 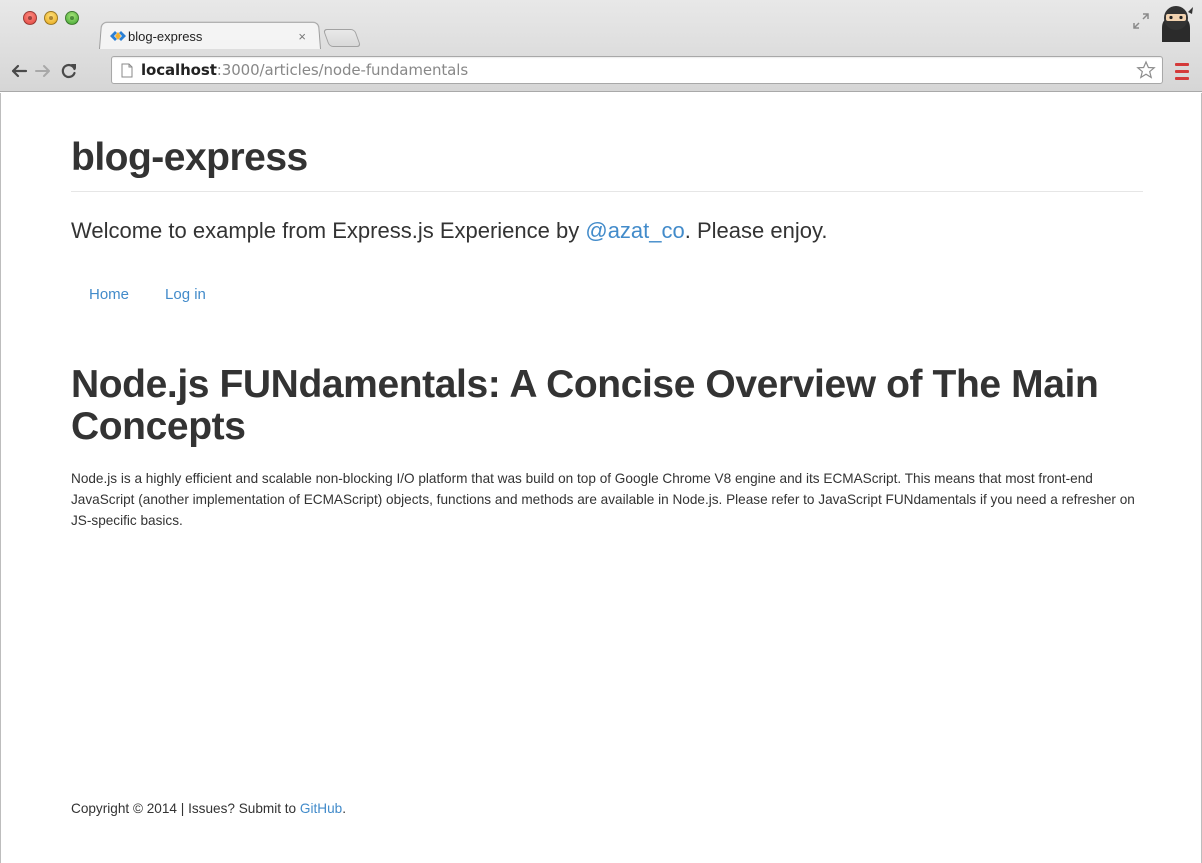 I want to click on author-link: @azat_co, so click(x=634, y=230).